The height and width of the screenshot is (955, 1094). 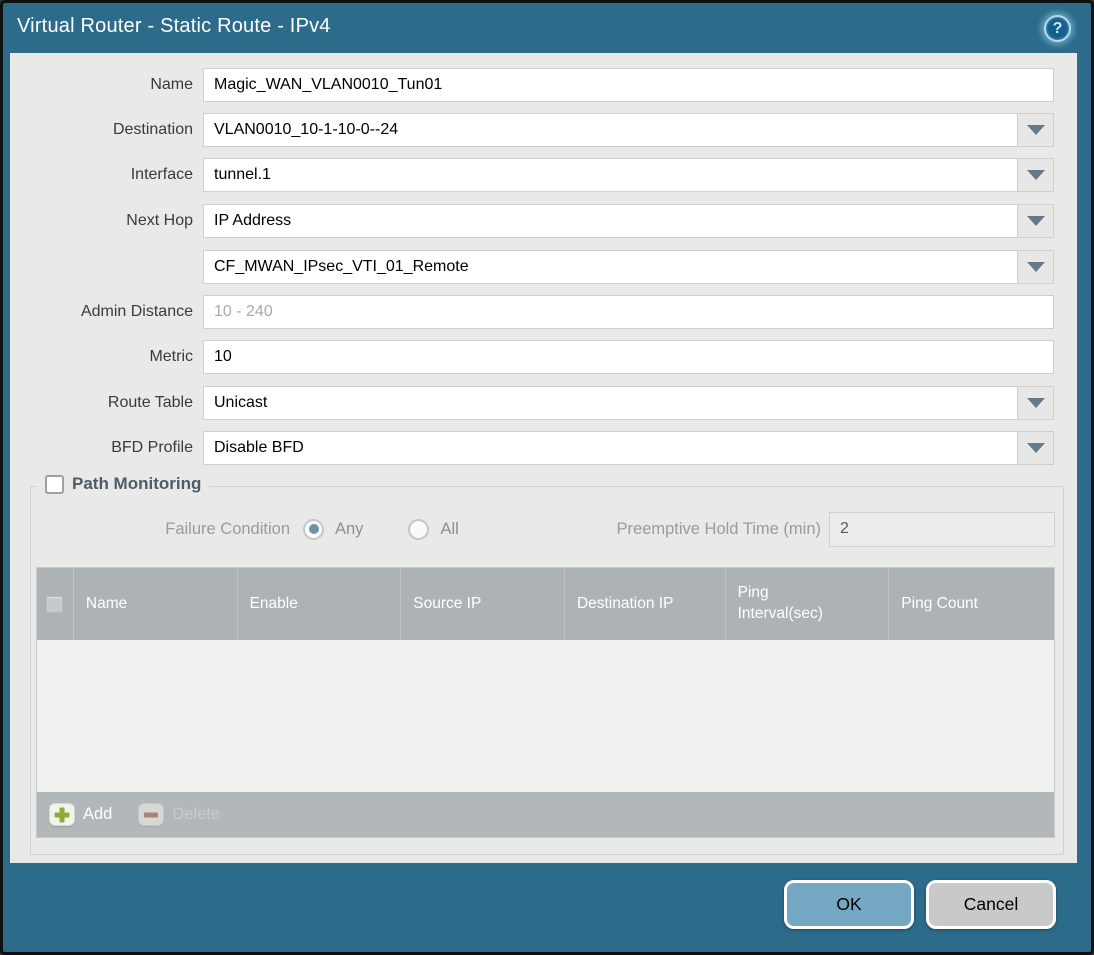 I want to click on route-table-dropdown-button, so click(x=1036, y=403).